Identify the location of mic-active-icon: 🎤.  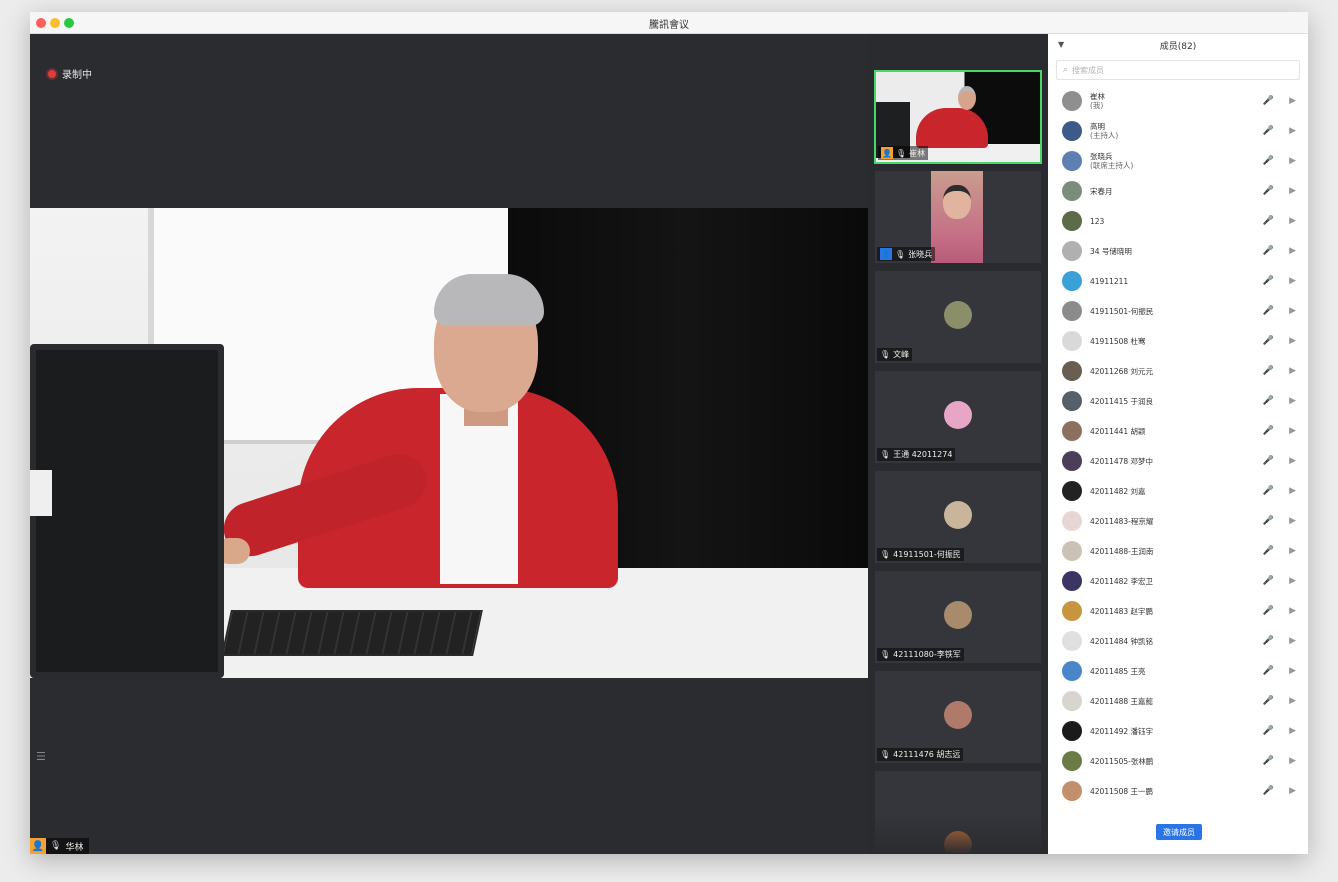
(1268, 191).